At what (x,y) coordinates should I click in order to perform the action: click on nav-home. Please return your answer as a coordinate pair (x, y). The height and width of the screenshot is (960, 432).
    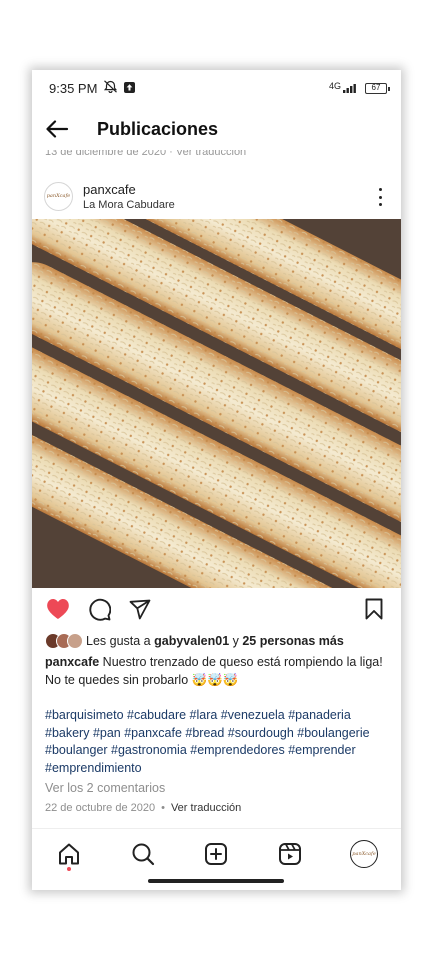
    Looking at the image, I should click on (69, 854).